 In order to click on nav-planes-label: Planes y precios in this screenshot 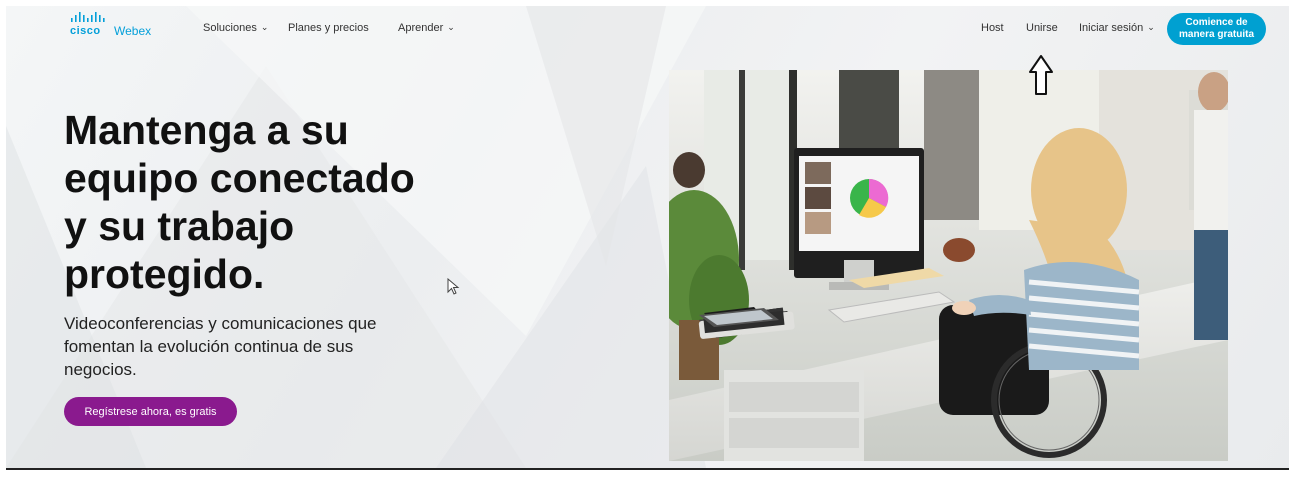, I will do `click(328, 28)`.